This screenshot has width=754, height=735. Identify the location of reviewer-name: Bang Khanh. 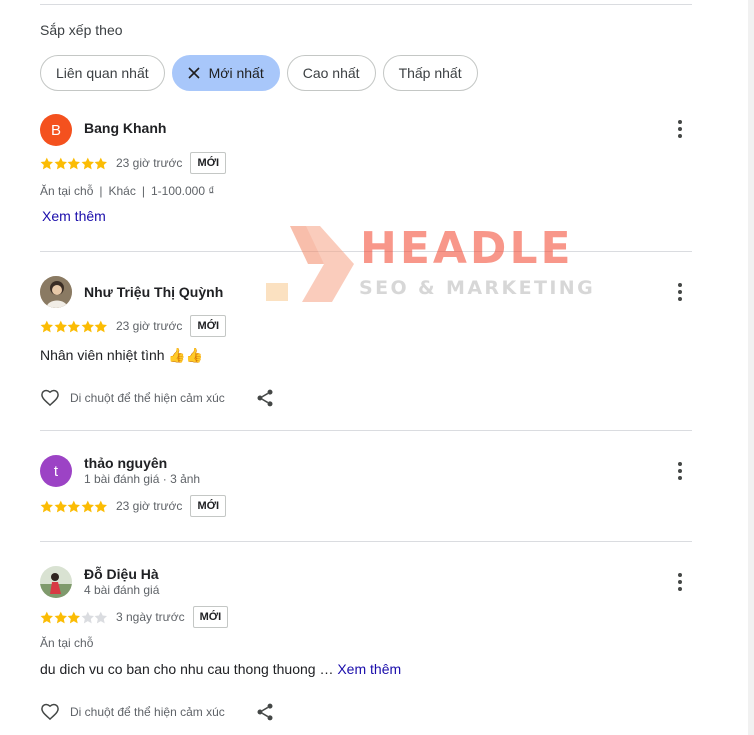
(125, 128).